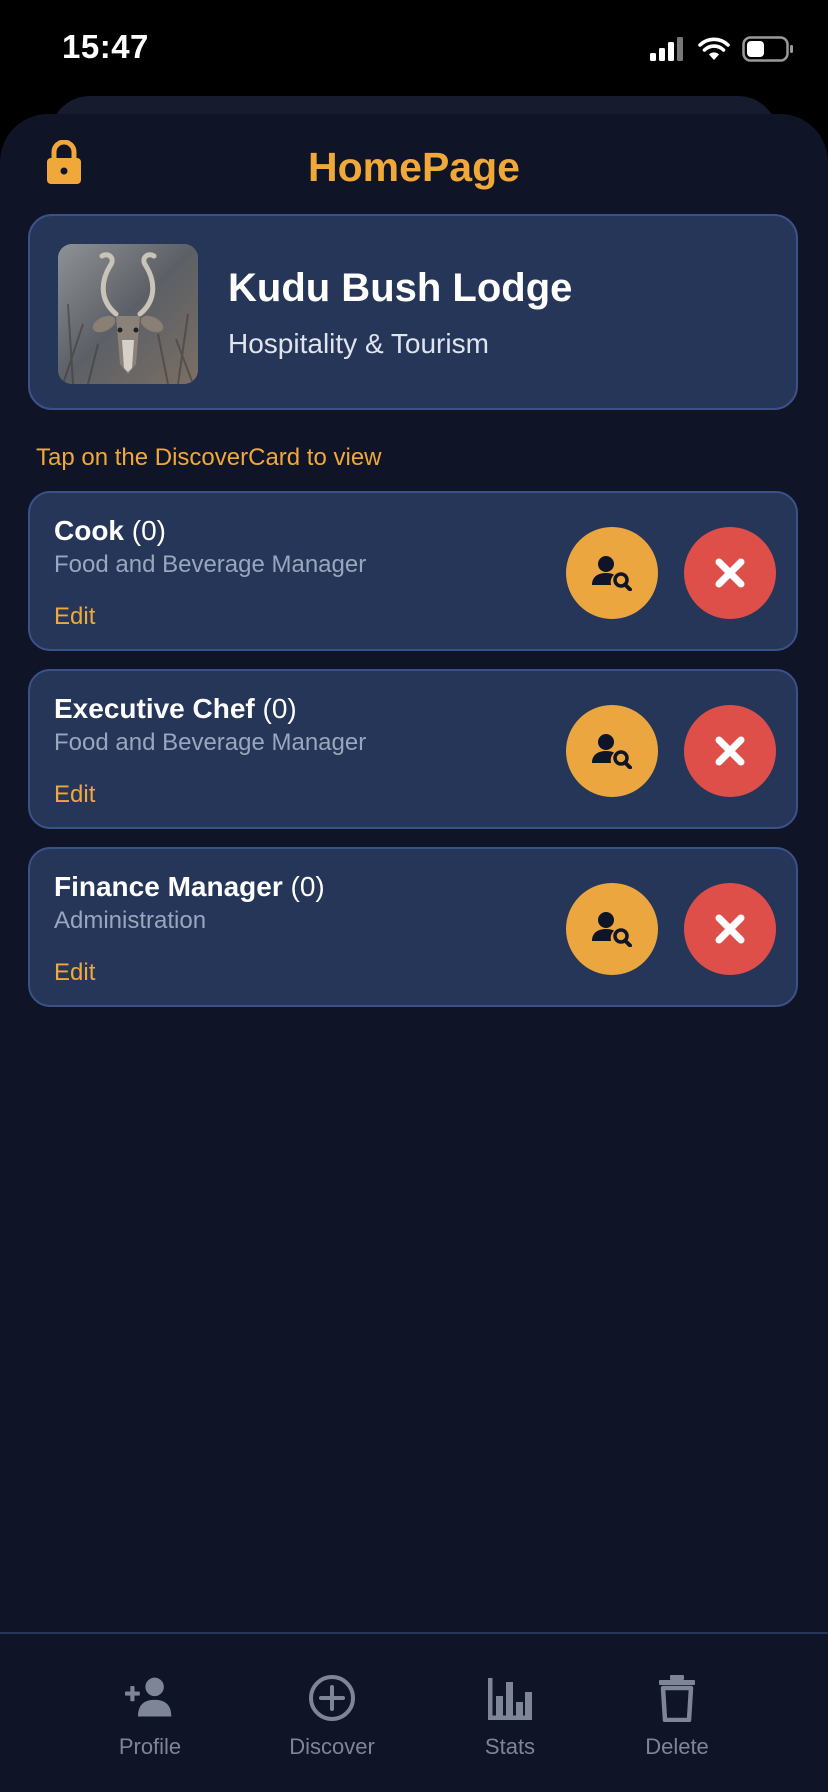  I want to click on job-title: Executive Chef (0), so click(175, 709).